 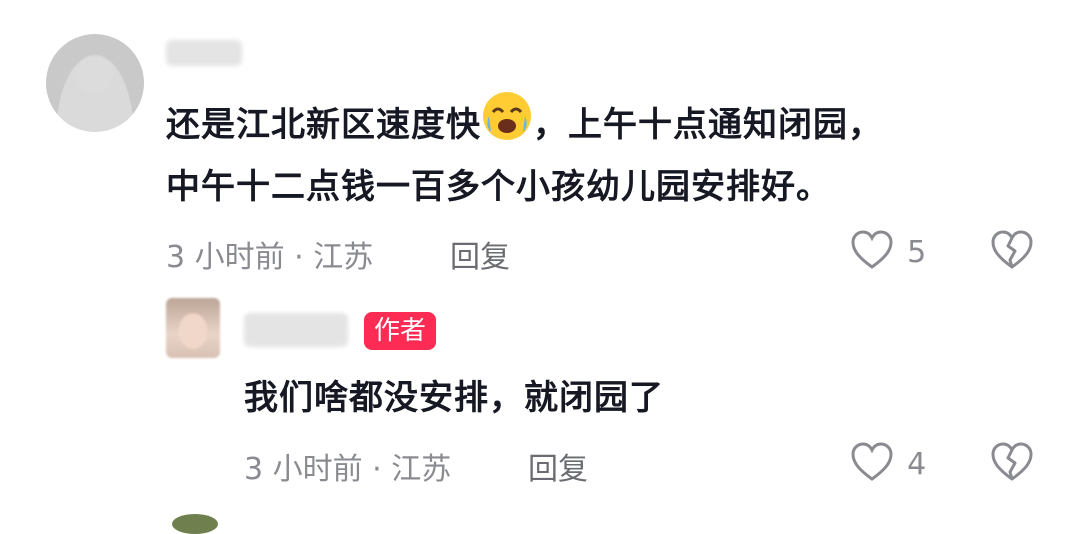 I want to click on reply-dislike-button, so click(x=1012, y=464).